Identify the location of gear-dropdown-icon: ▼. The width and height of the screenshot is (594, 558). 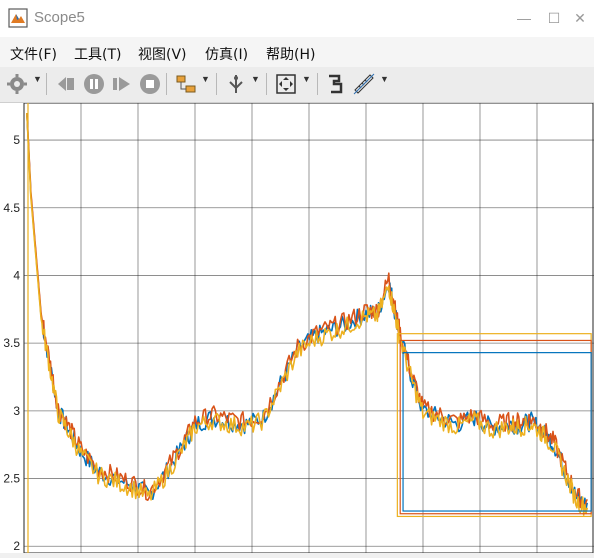
(37, 79).